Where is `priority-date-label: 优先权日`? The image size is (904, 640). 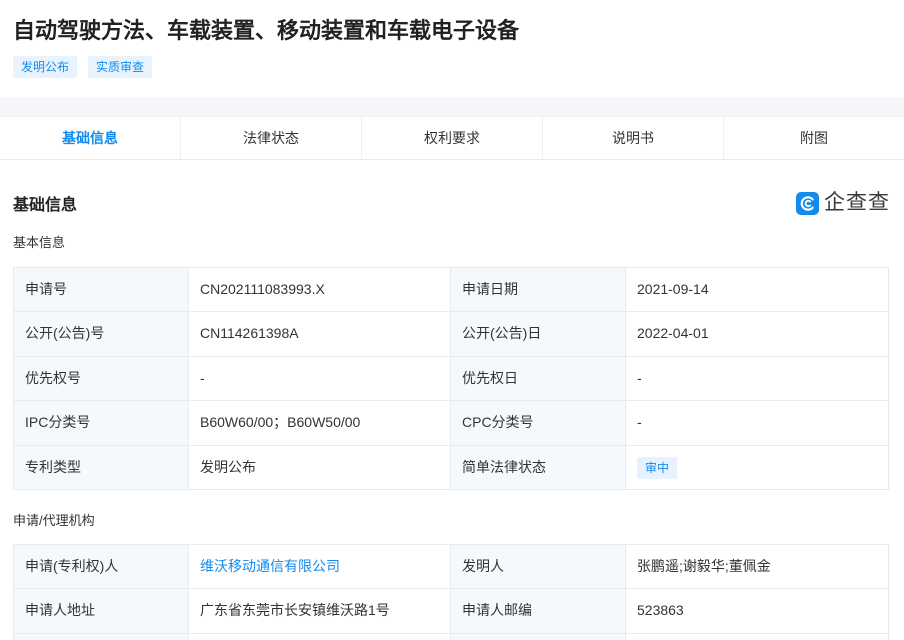 priority-date-label: 优先权日 is located at coordinates (538, 379).